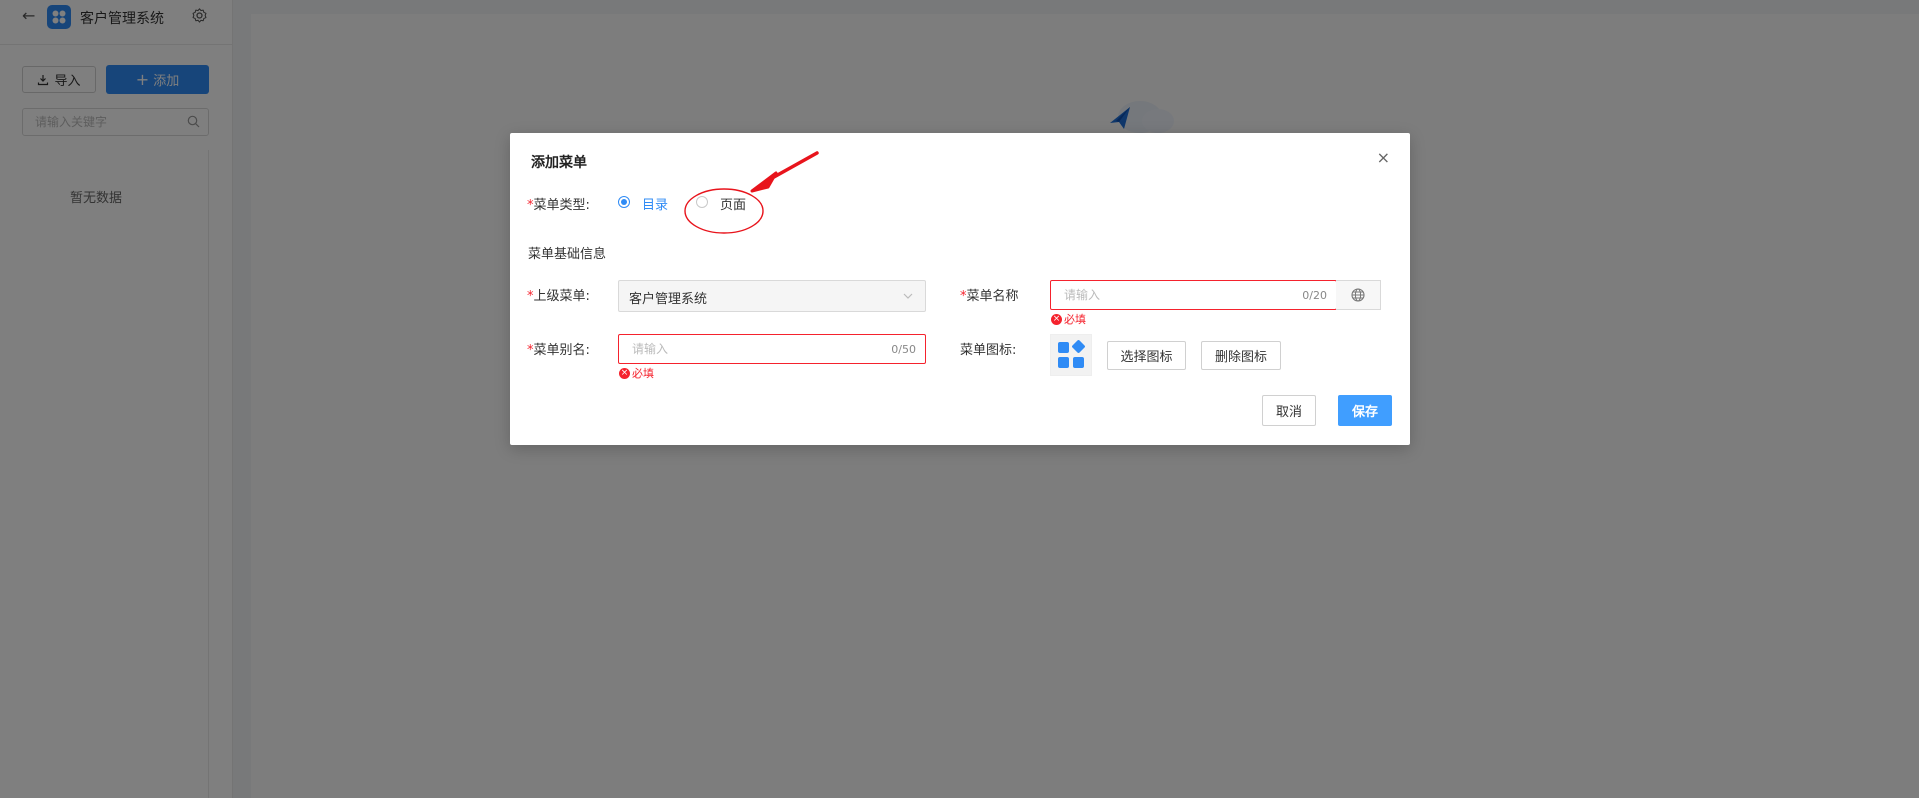 This screenshot has width=1919, height=798. Describe the element at coordinates (559, 163) in the screenshot. I see `dialog-title: 添加菜单` at that location.